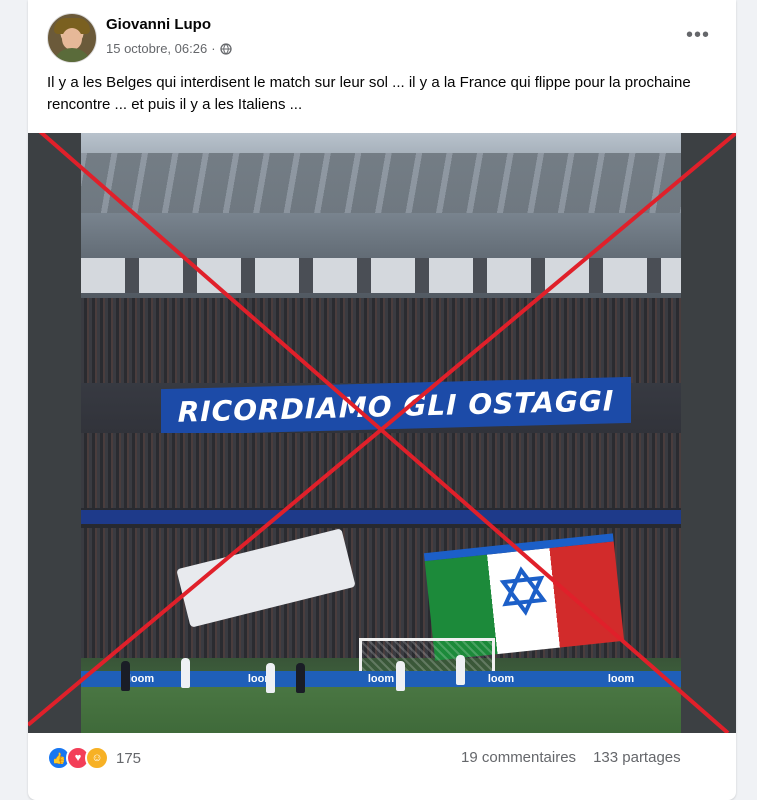 The width and height of the screenshot is (757, 800). I want to click on ad-board: loom loom loom loom loom, so click(381, 679).